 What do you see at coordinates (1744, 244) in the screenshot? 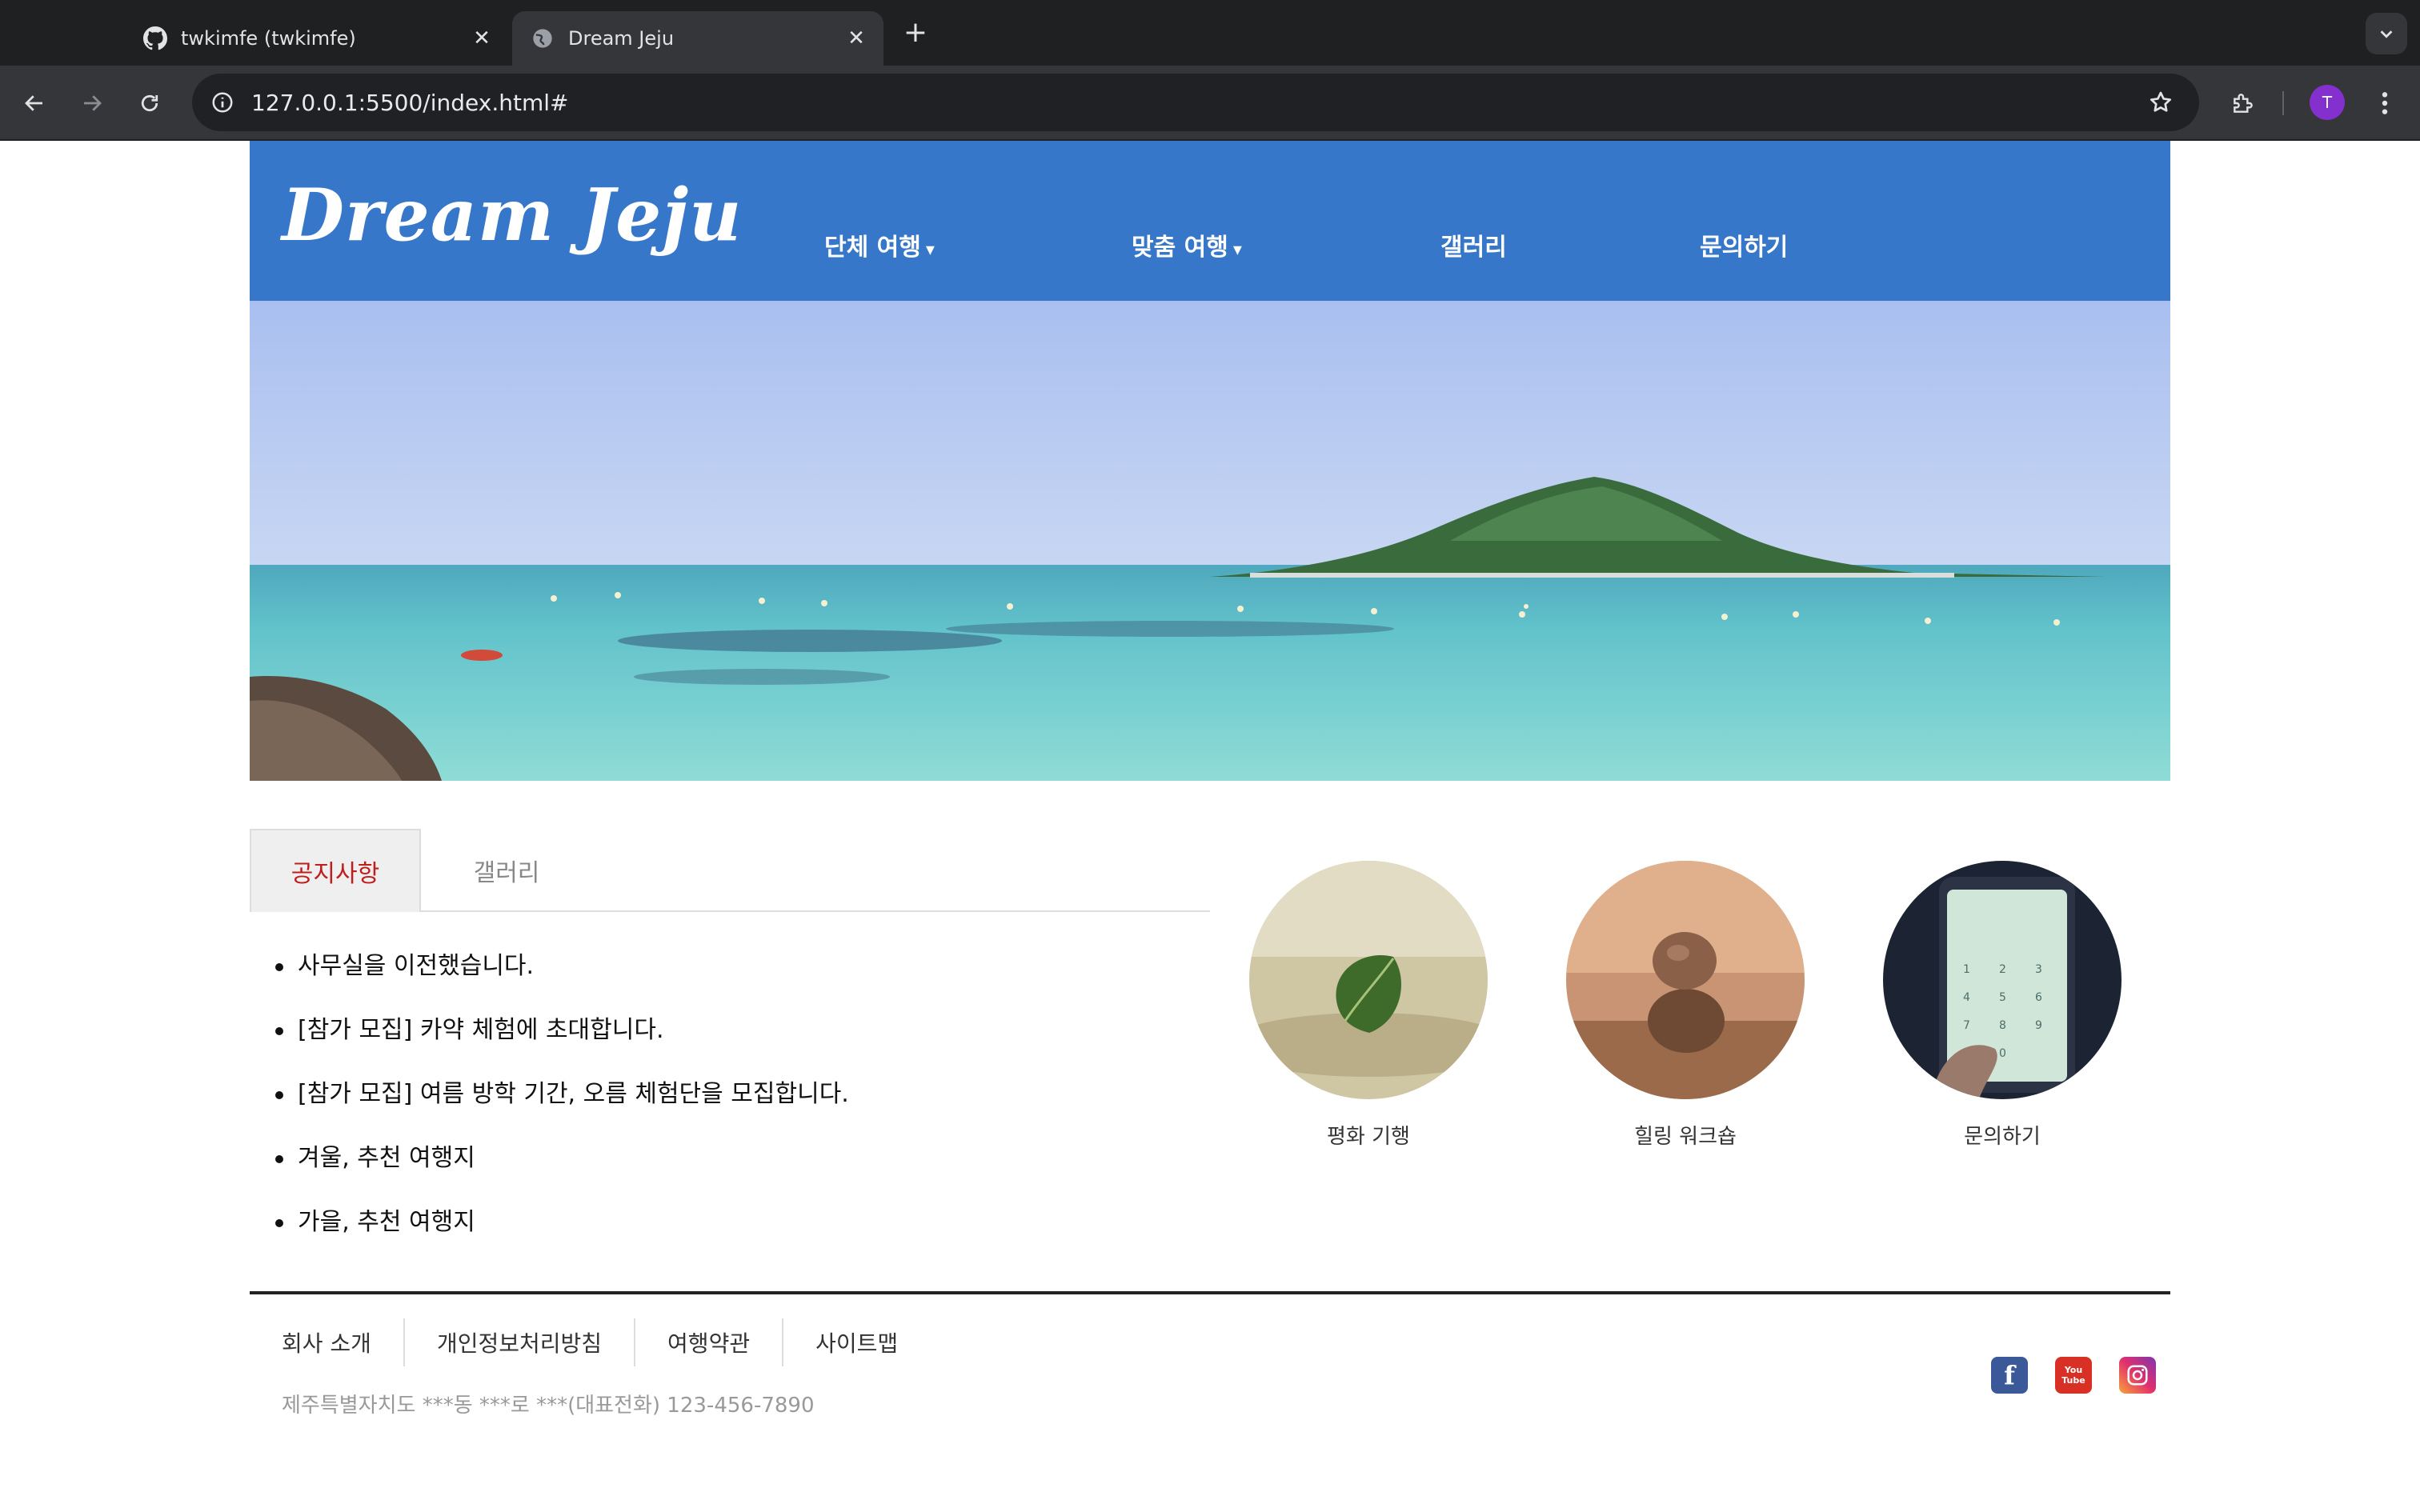
I see `nav-contact: 문의하기` at bounding box center [1744, 244].